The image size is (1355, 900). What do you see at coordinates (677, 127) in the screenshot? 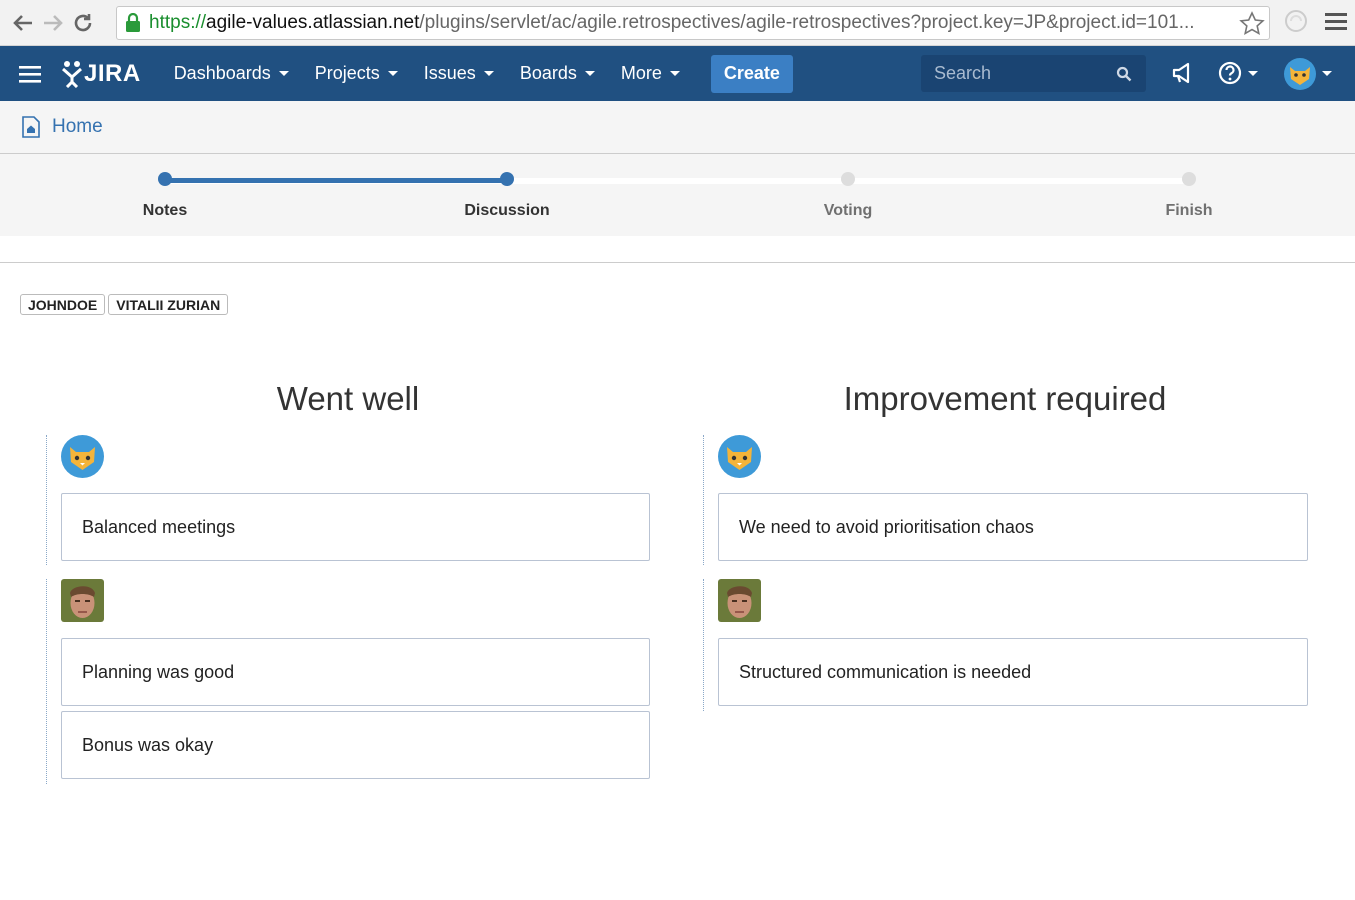
I see `breadcrumb: Home` at bounding box center [677, 127].